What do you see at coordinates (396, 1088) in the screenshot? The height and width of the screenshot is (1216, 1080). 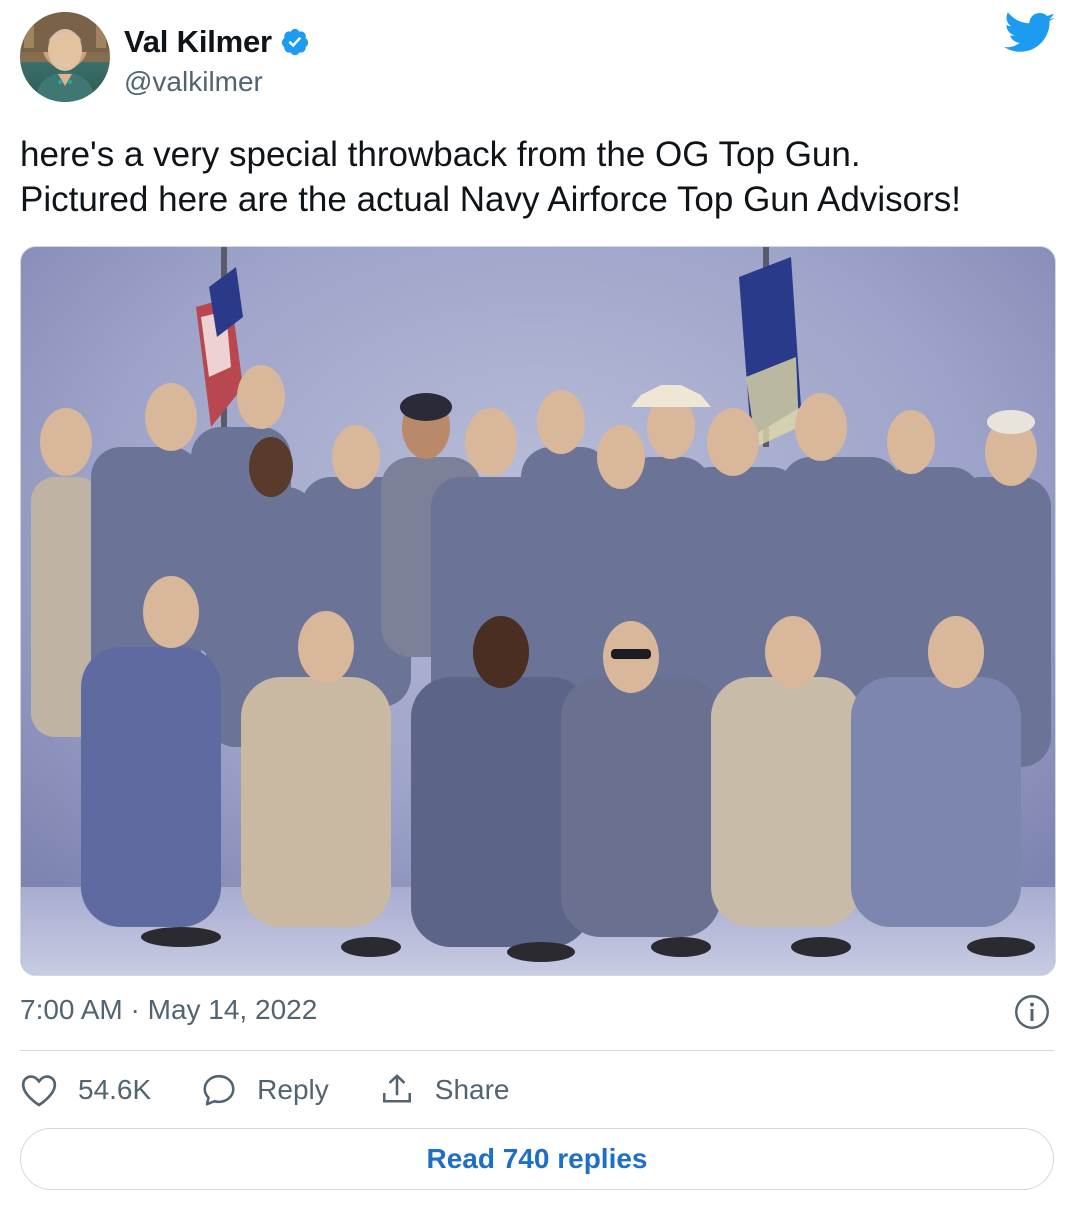 I see `share-upload-icon` at bounding box center [396, 1088].